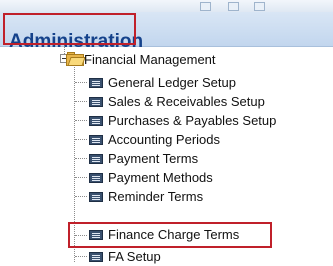 Image resolution: width=333 pixels, height=266 pixels. What do you see at coordinates (195, 257) in the screenshot?
I see `tree-item-fa-setup: FA Setup` at bounding box center [195, 257].